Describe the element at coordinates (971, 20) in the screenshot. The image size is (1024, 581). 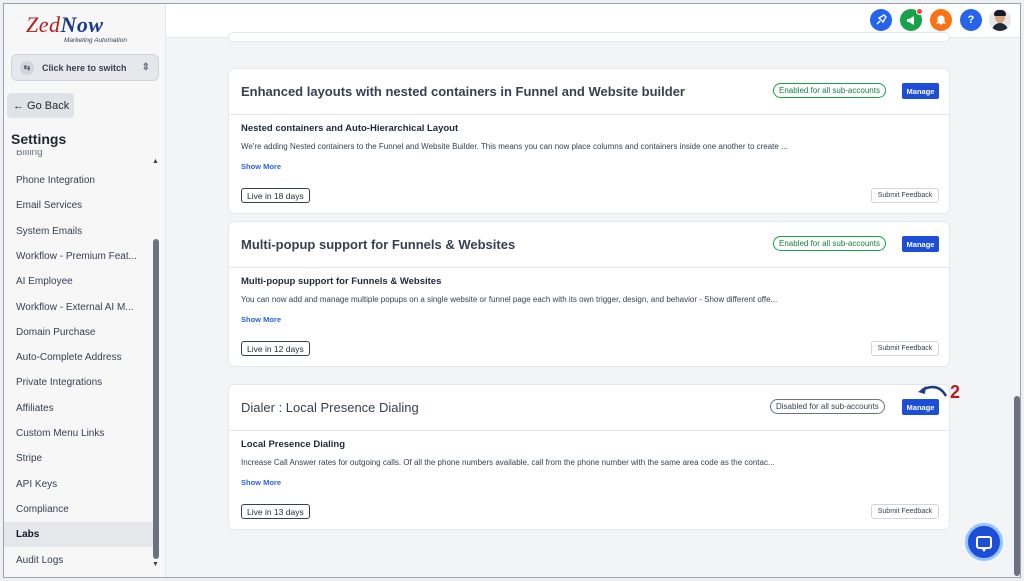
I see `help-icon: ?` at that location.